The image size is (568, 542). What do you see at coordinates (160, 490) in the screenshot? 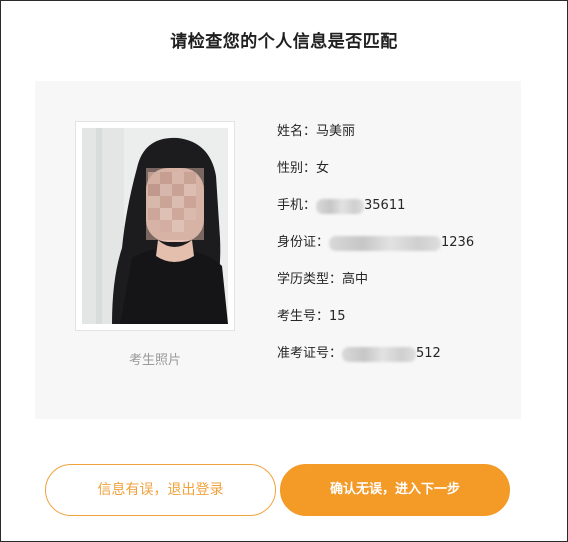
I see `info-error-logout-button: 信息有误，退出登录` at bounding box center [160, 490].